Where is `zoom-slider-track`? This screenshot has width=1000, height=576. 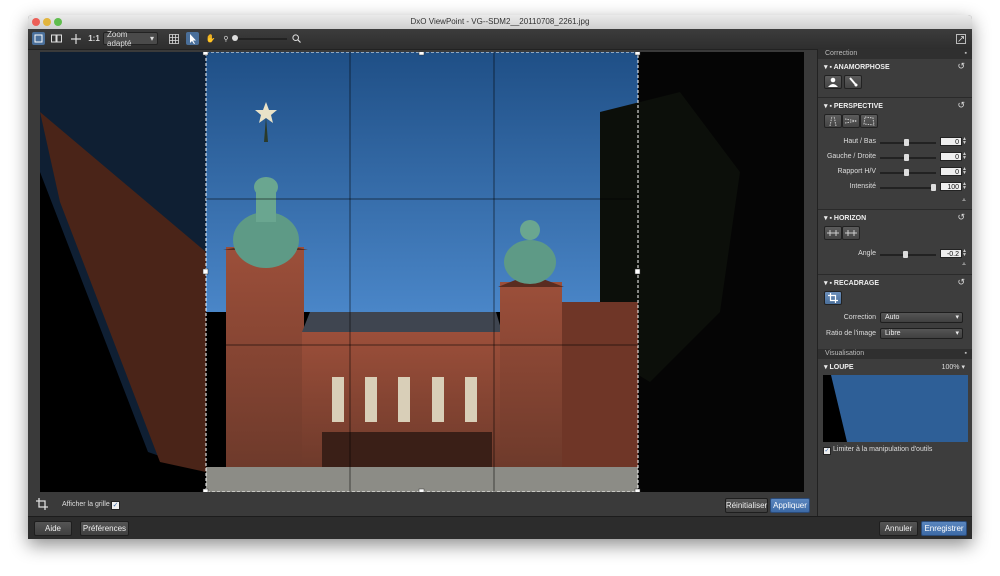 zoom-slider-track is located at coordinates (259, 39).